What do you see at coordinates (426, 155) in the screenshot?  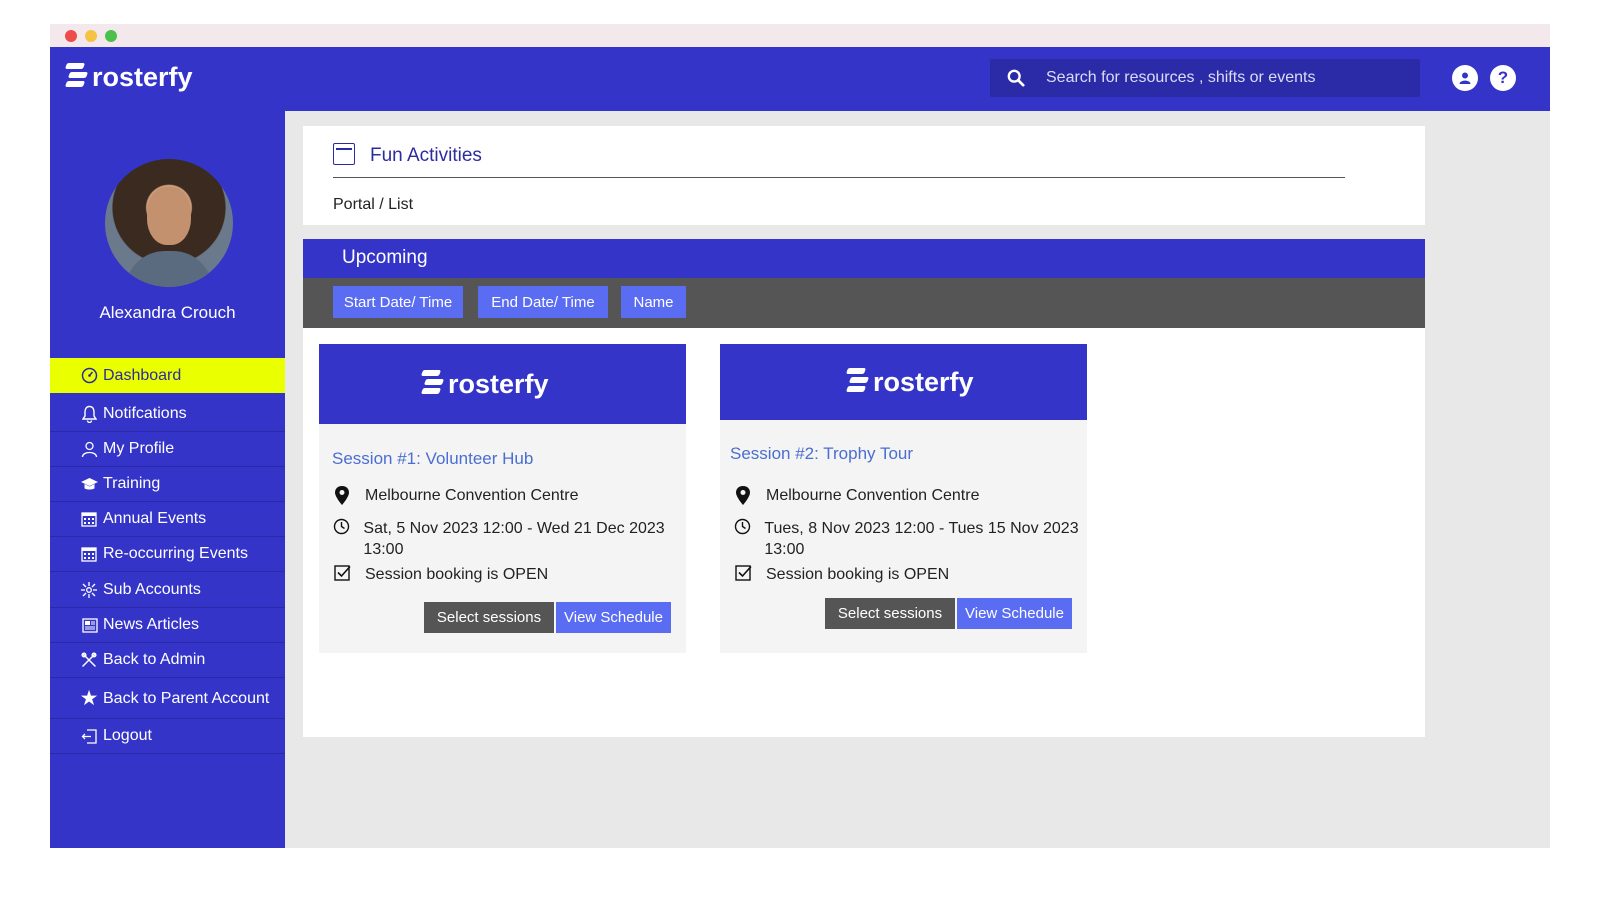 I see `page-title: Fun Activities` at bounding box center [426, 155].